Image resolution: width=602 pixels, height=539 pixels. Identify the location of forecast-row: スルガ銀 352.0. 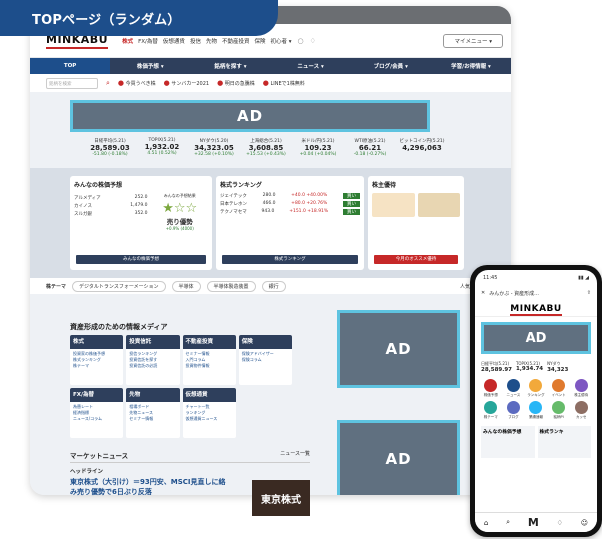
(110, 214).